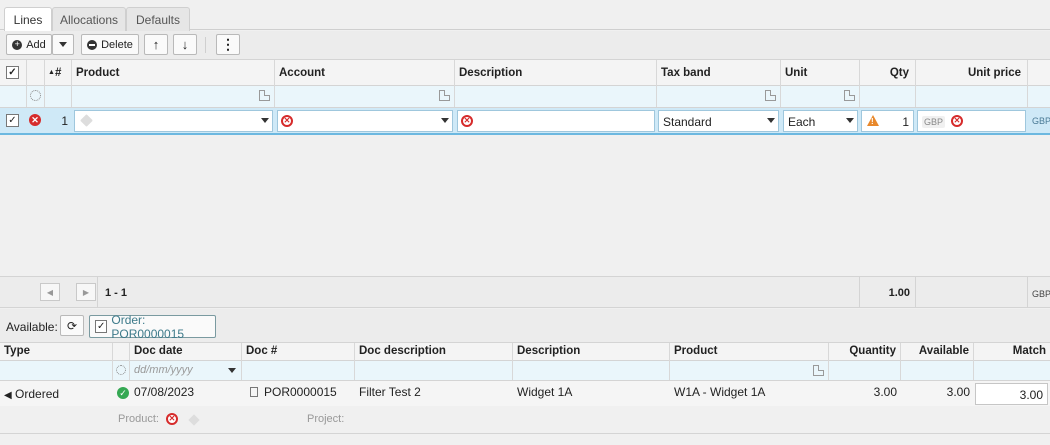 Image resolution: width=1050 pixels, height=445 pixels. Describe the element at coordinates (525, 292) in the screenshot. I see `lines-grid-footer: ◀ ▶ 1 - 1 1.00 GBP` at that location.